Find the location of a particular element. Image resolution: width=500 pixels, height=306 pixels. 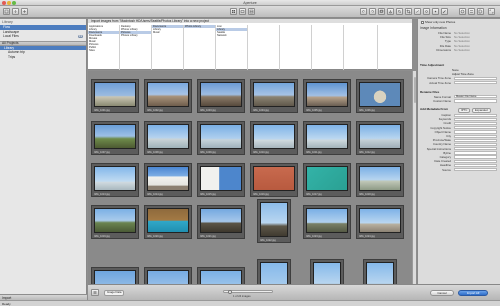

metadata-field-input is located at coordinates (475, 170).